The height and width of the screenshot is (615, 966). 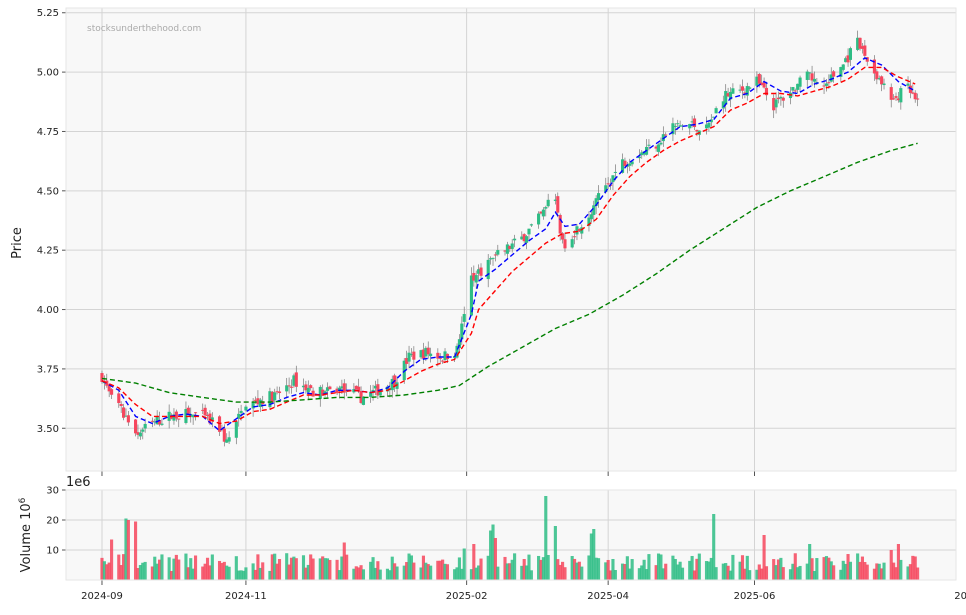 I want to click on x-tick-label: 2024-11, so click(x=246, y=596).